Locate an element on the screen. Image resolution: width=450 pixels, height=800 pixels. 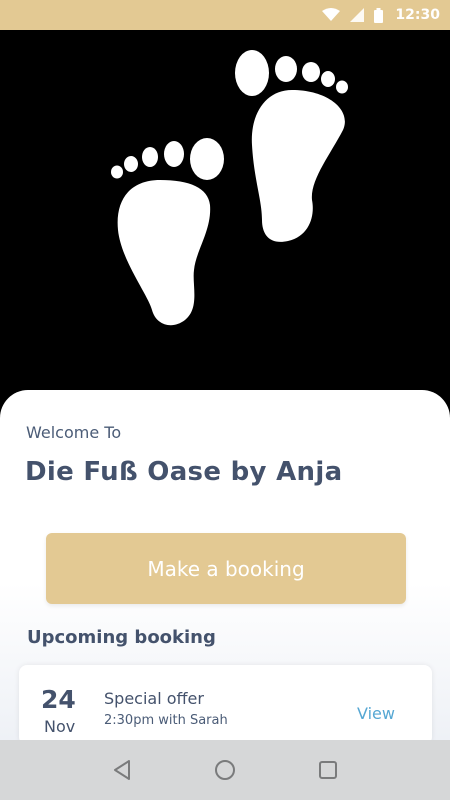
booking-title: Special offer is located at coordinates (154, 698).